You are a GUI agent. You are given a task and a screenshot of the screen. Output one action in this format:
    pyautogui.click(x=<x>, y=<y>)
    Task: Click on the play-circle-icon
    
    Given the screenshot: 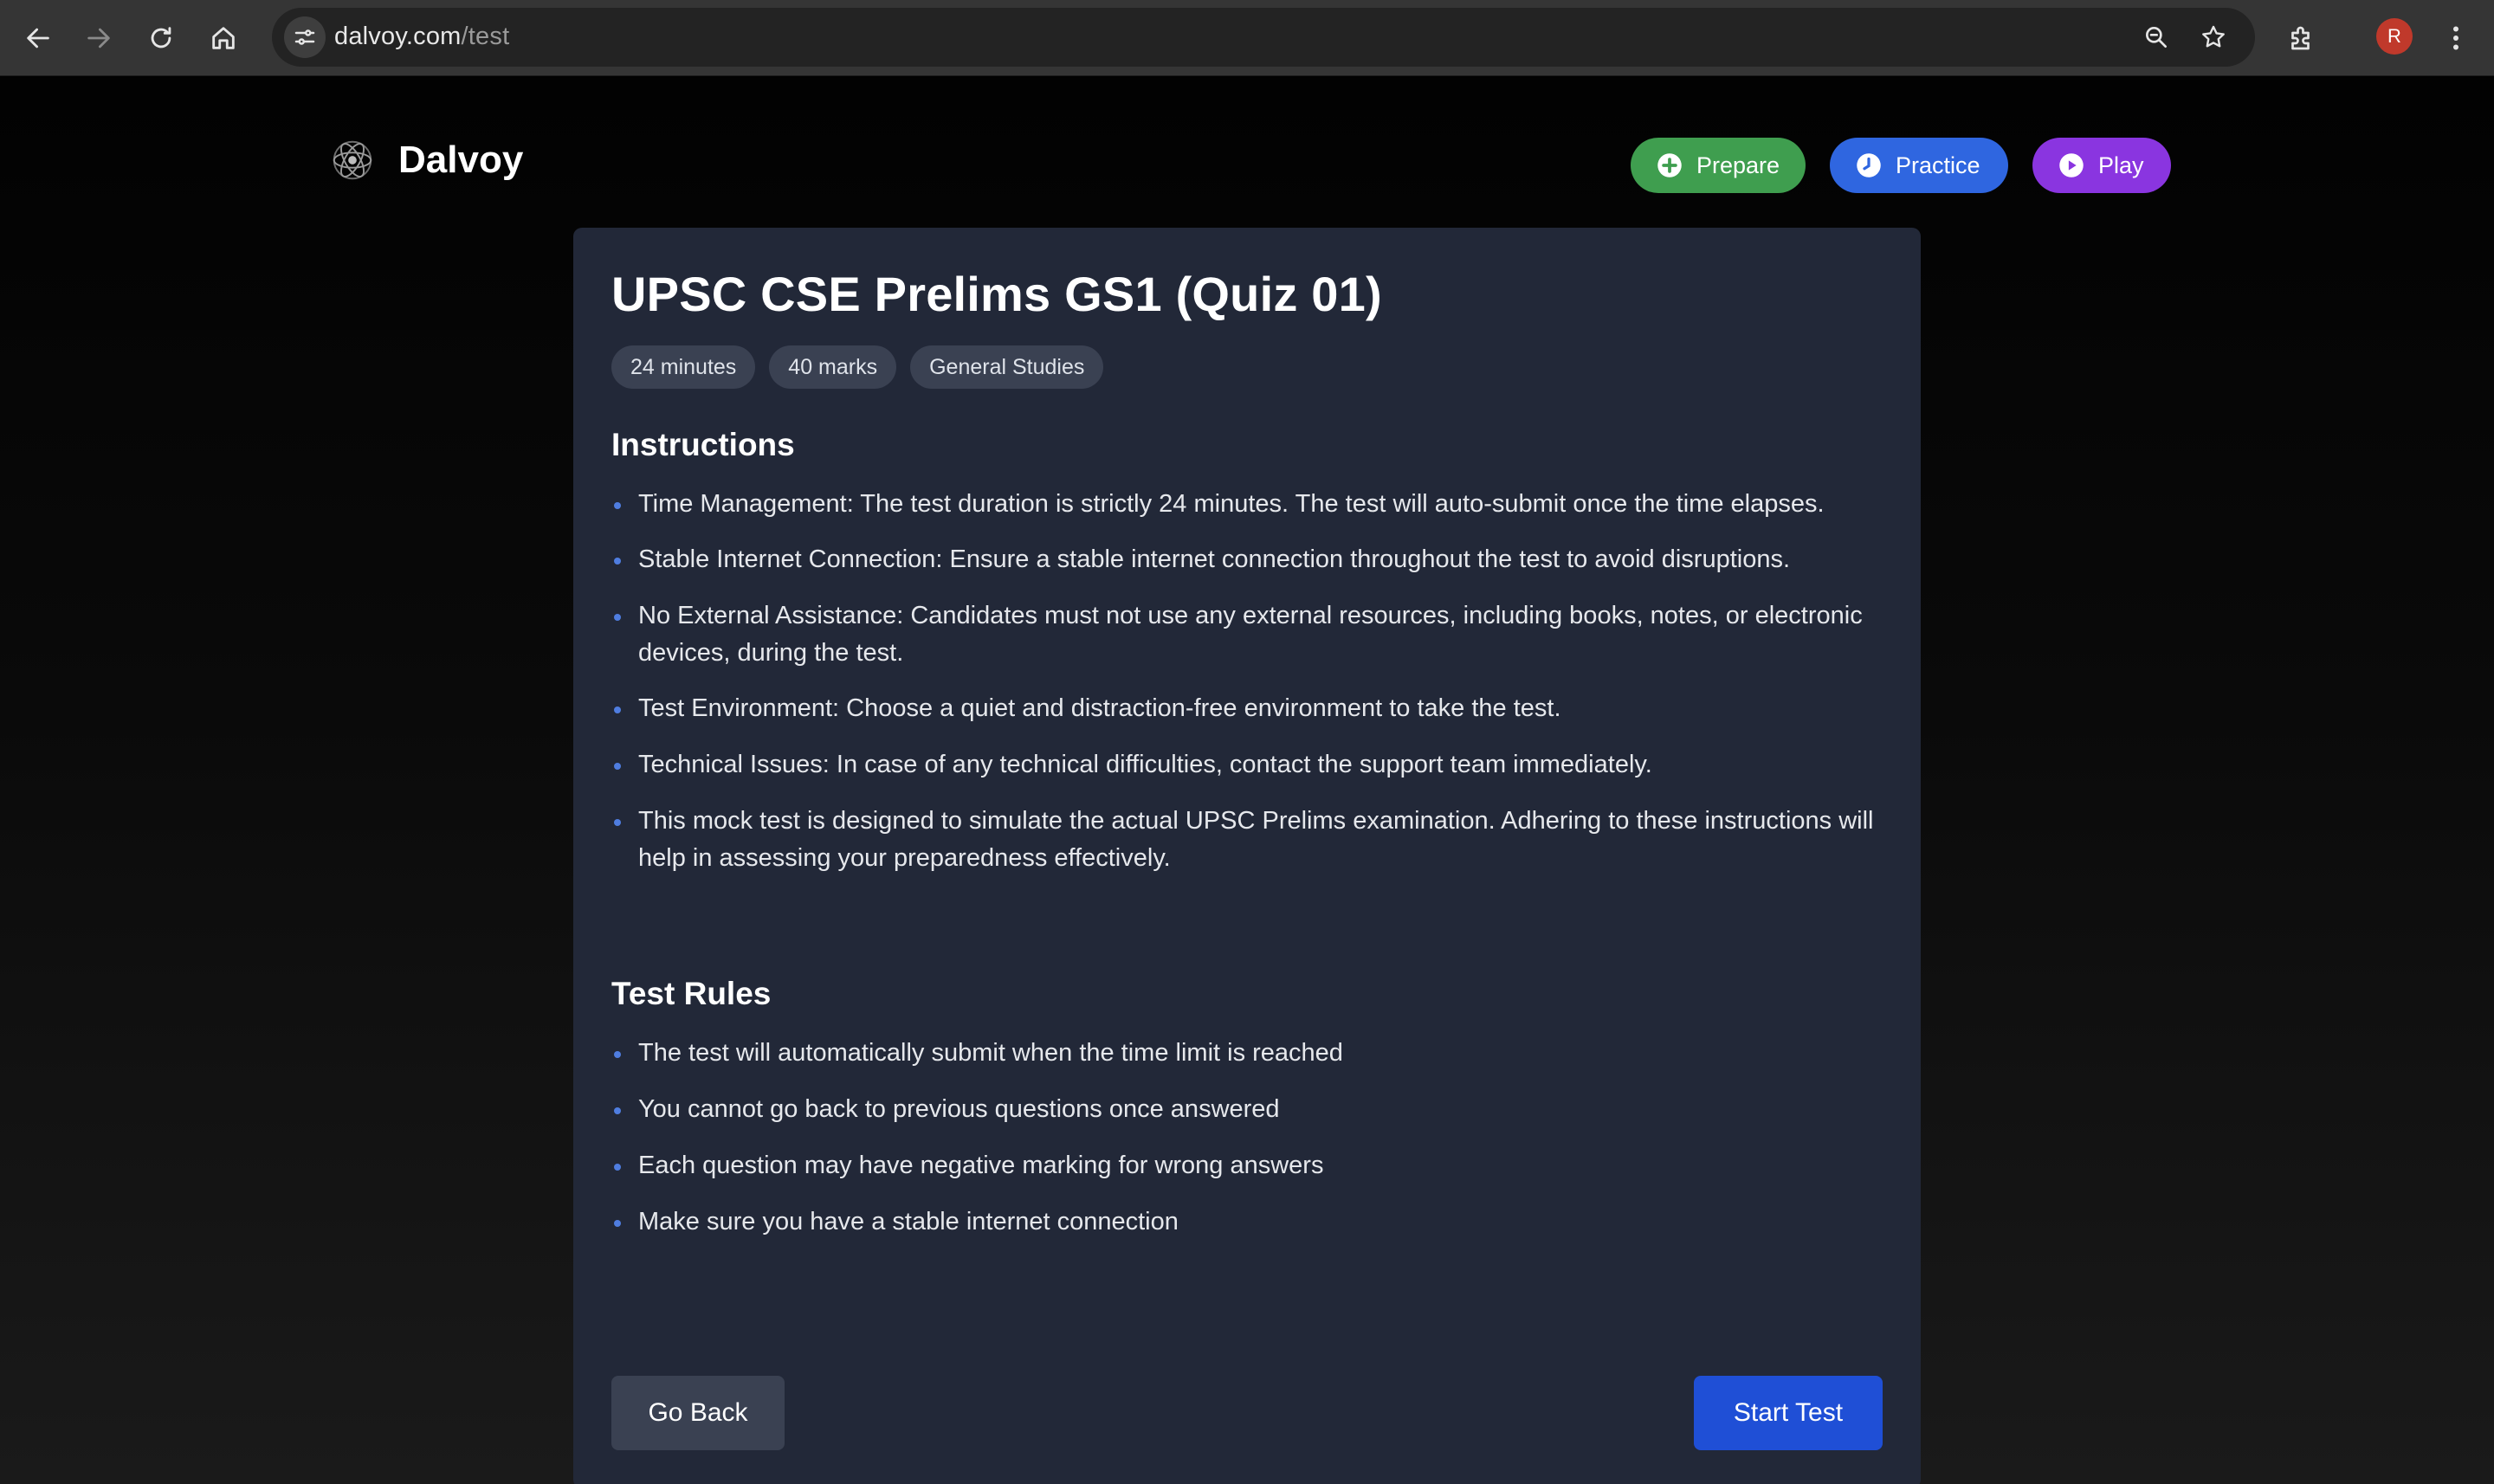 What is the action you would take?
    pyautogui.click(x=2071, y=165)
    